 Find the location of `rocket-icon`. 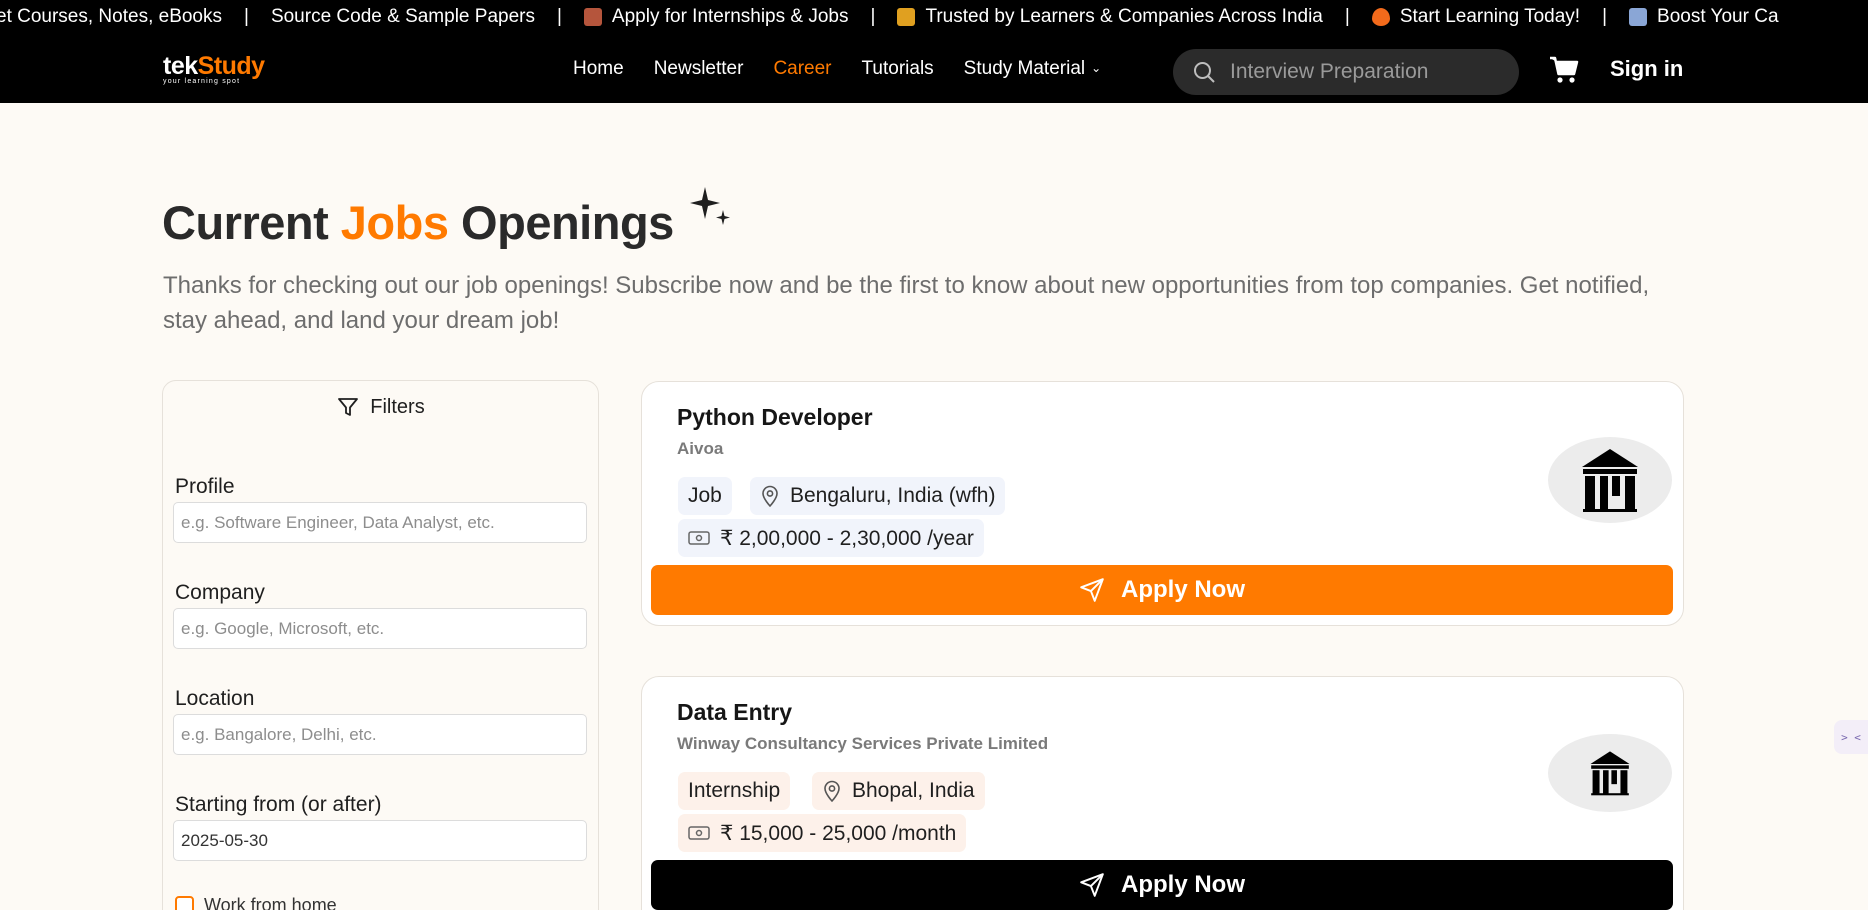

rocket-icon is located at coordinates (1638, 17).